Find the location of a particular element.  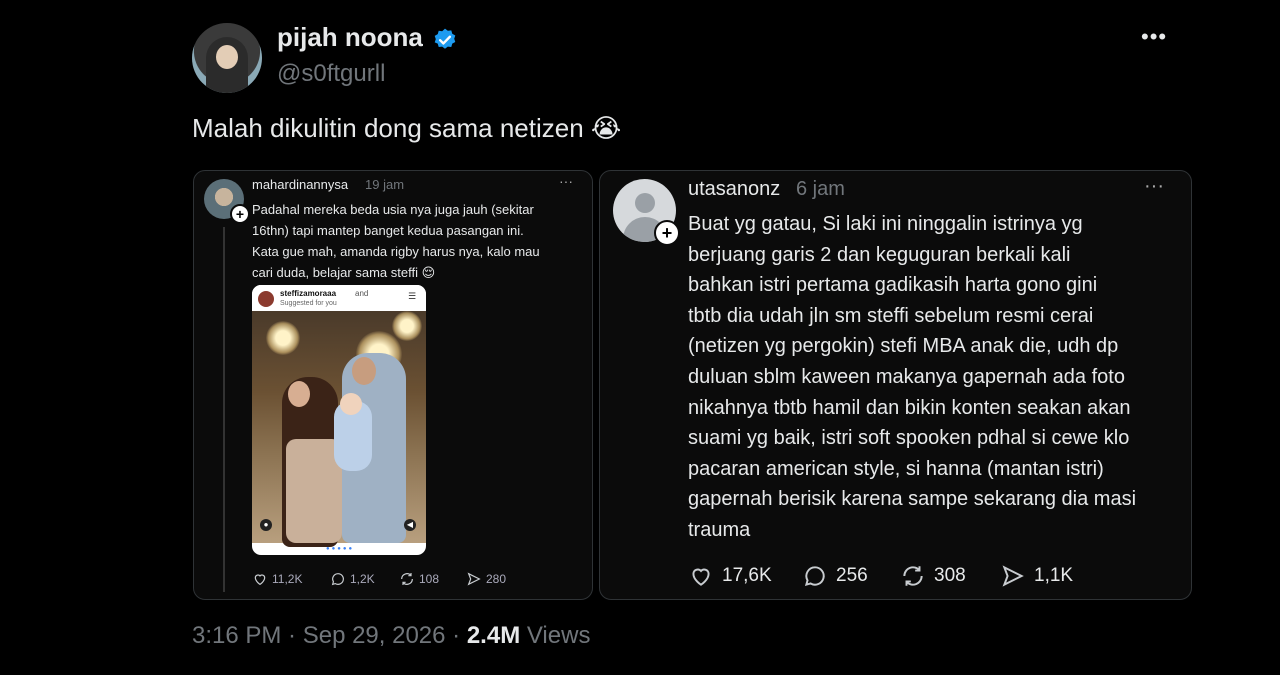

verified-badge-icon is located at coordinates (445, 38).